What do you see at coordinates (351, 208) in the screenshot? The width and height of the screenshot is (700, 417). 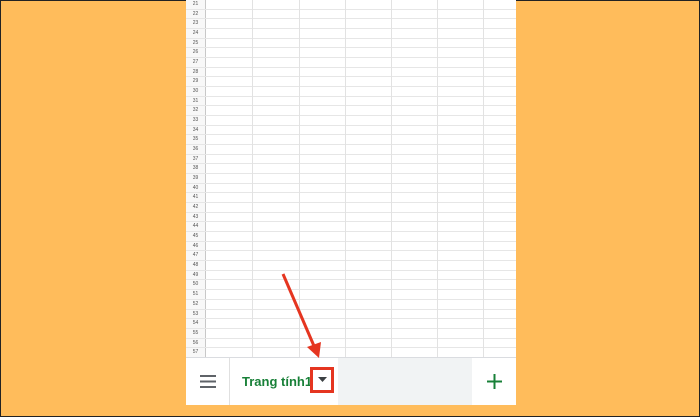 I see `sheet-row: 42` at bounding box center [351, 208].